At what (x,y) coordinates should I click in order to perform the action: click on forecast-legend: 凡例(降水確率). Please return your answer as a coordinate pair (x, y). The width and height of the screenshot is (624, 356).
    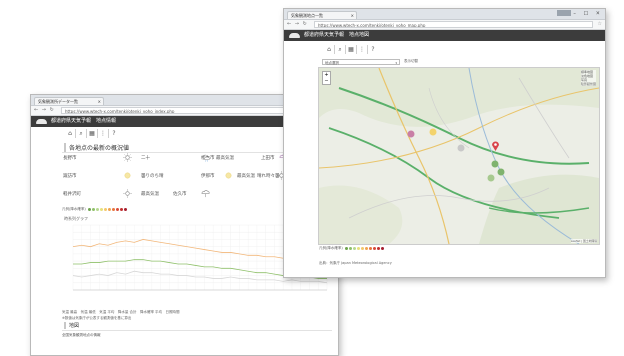
    Looking at the image, I should click on (94, 209).